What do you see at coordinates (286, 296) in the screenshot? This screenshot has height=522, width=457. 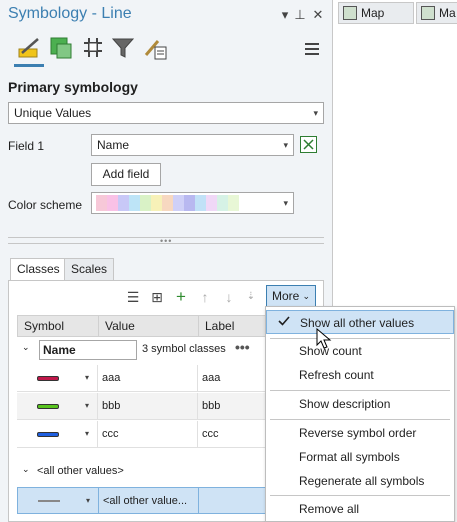 I see `more-label: More` at bounding box center [286, 296].